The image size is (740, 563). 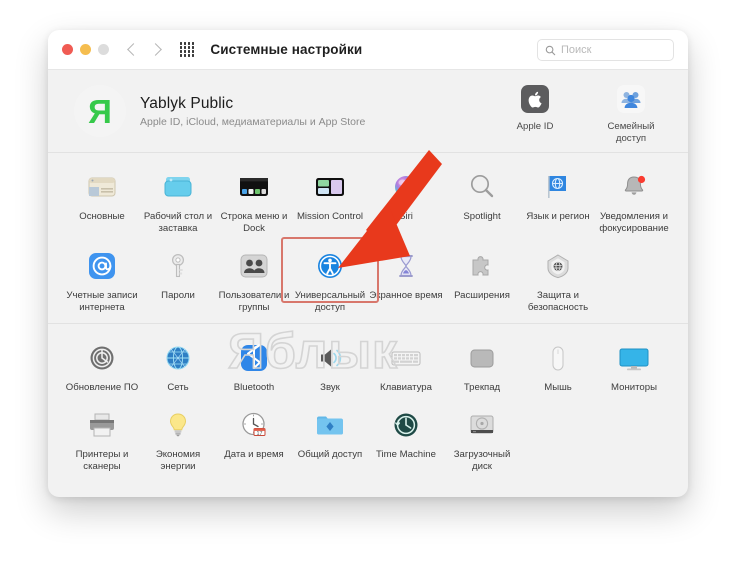 What do you see at coordinates (102, 301) in the screenshot?
I see `pref-label: Учетные записи интернета` at bounding box center [102, 301].